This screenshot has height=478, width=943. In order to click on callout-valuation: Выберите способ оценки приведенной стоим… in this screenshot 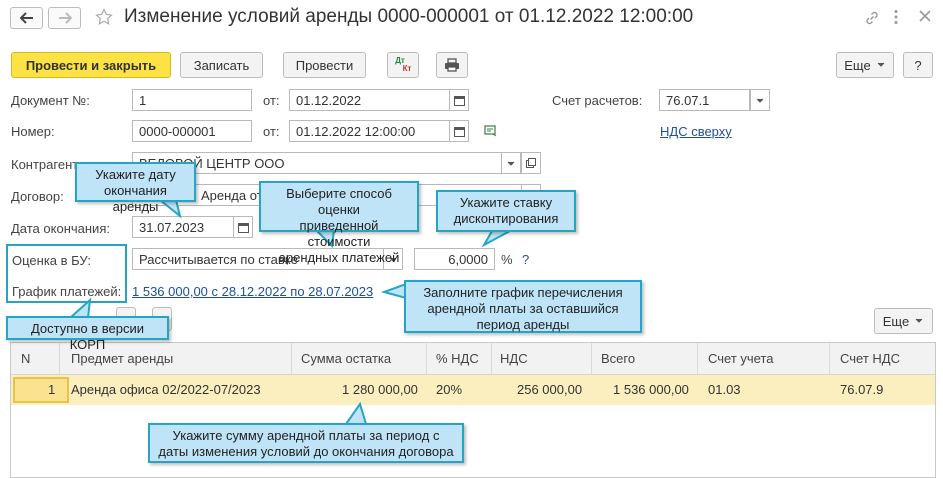, I will do `click(339, 223)`.